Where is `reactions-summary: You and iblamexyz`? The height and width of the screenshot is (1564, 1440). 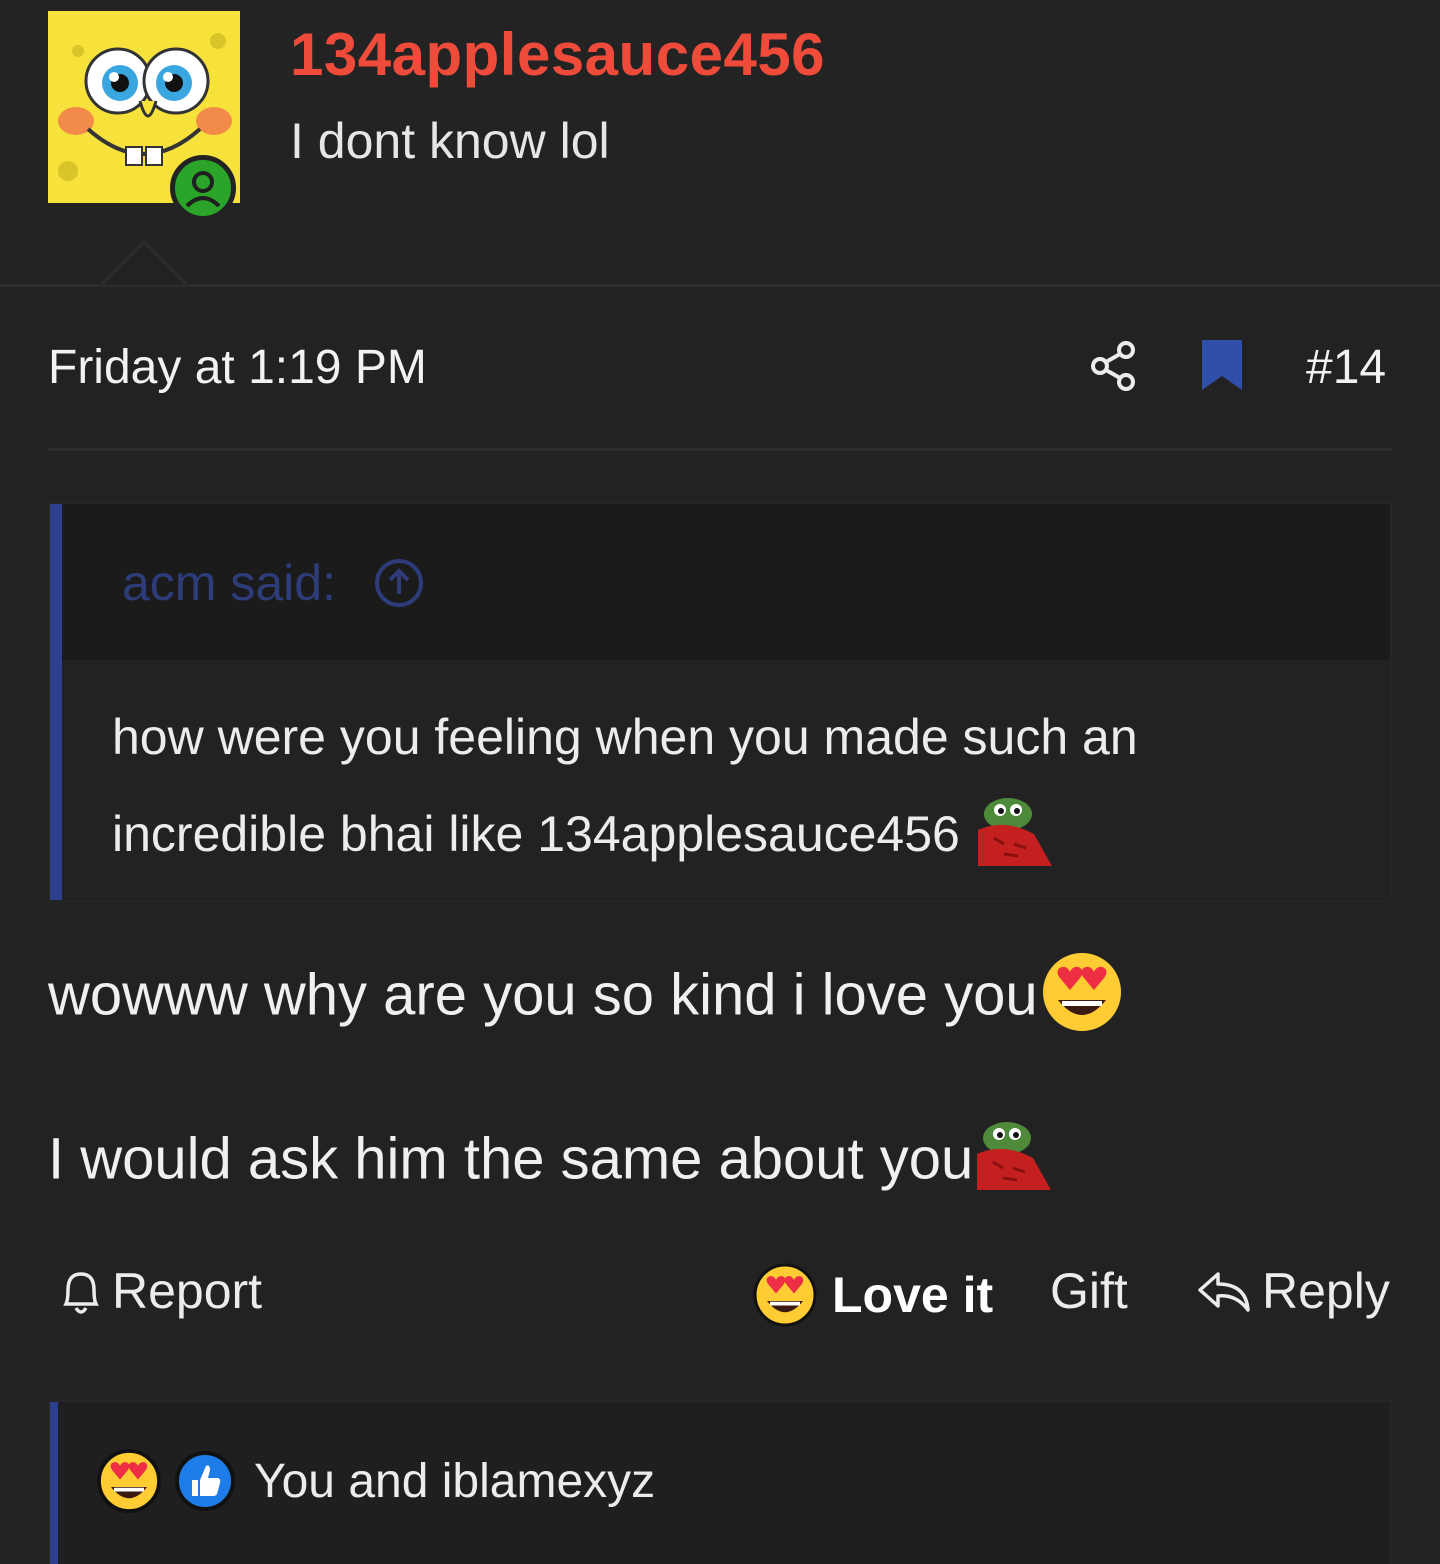
reactions-summary: You and iblamexyz is located at coordinates (720, 1482).